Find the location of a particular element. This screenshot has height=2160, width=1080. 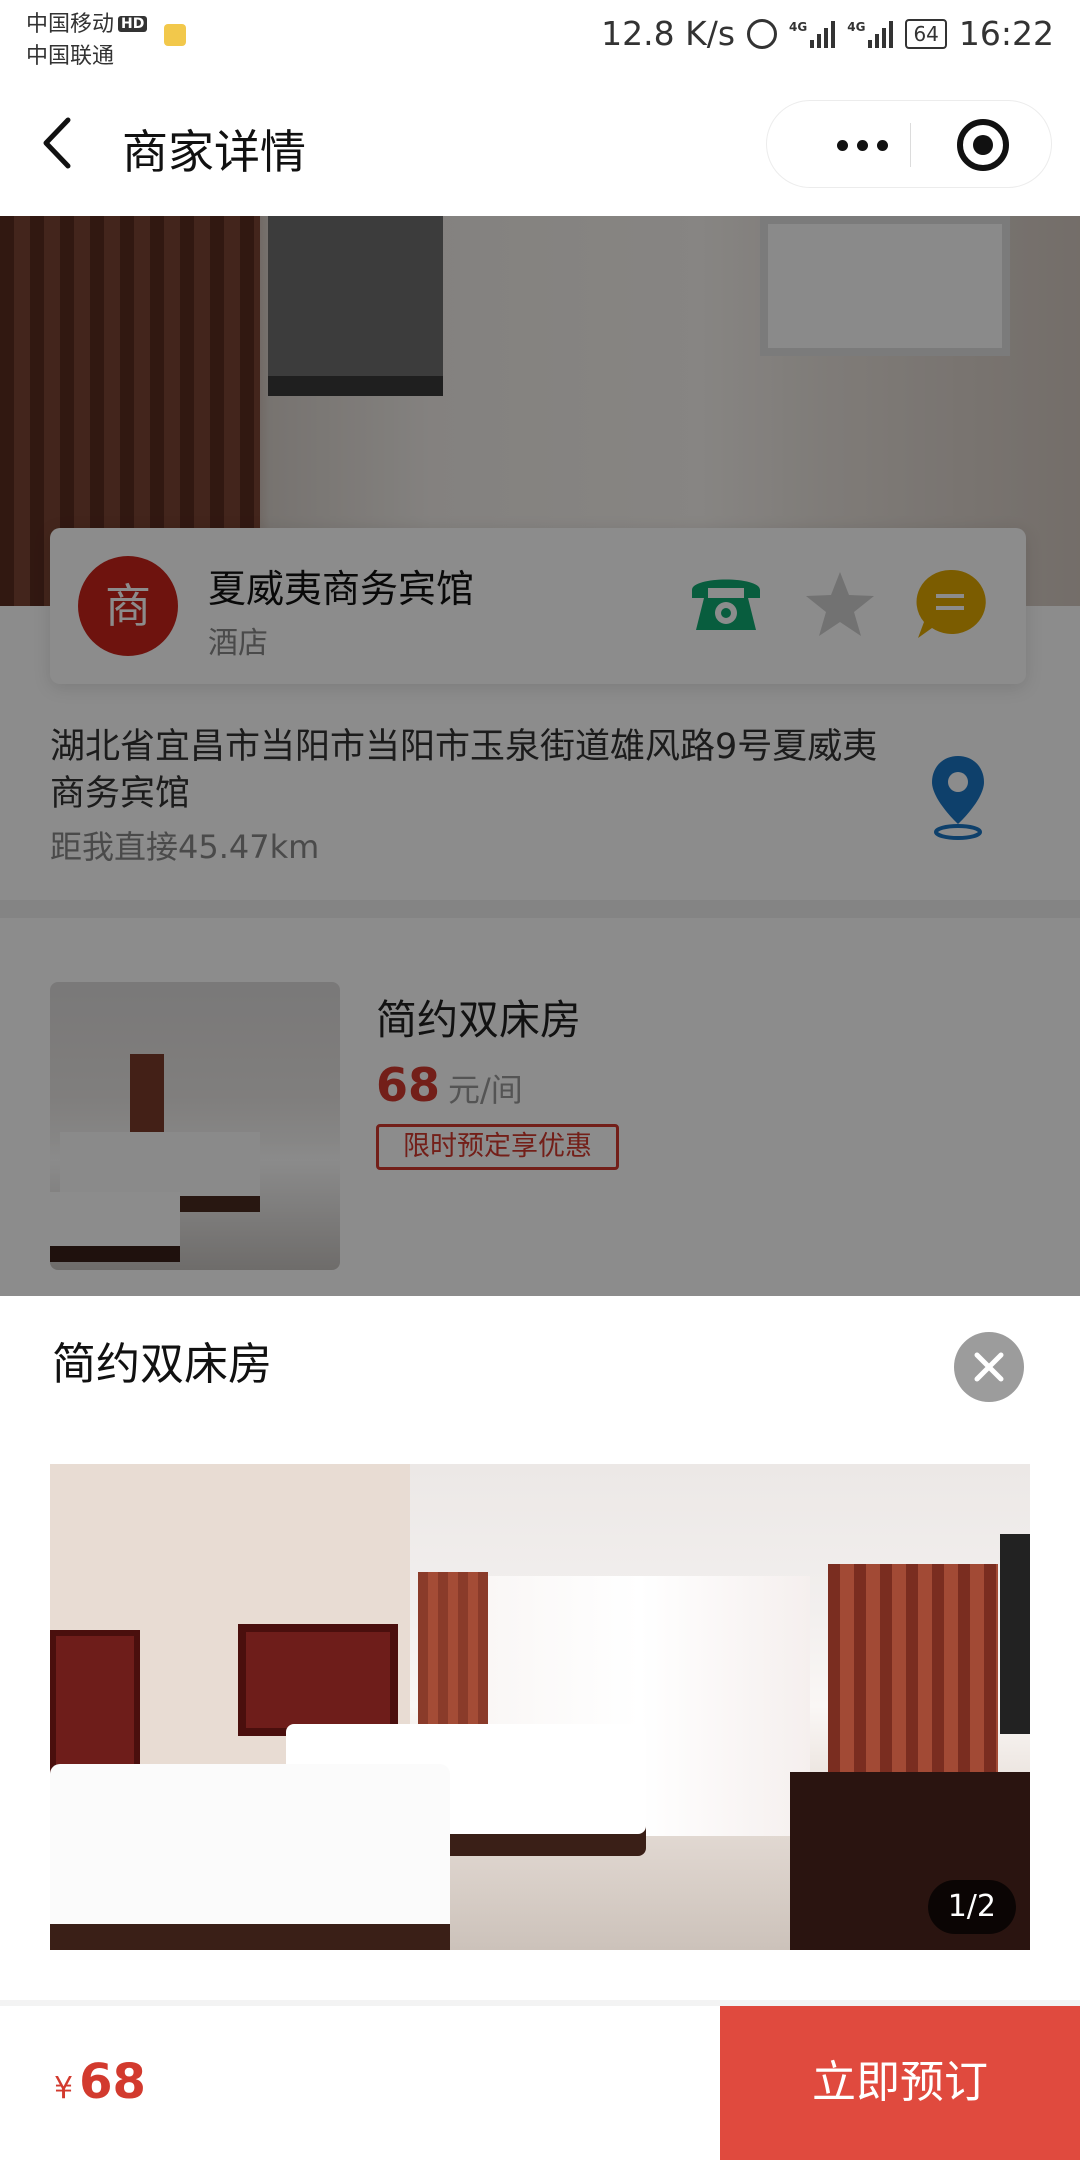

capsule-divider is located at coordinates (910, 145).